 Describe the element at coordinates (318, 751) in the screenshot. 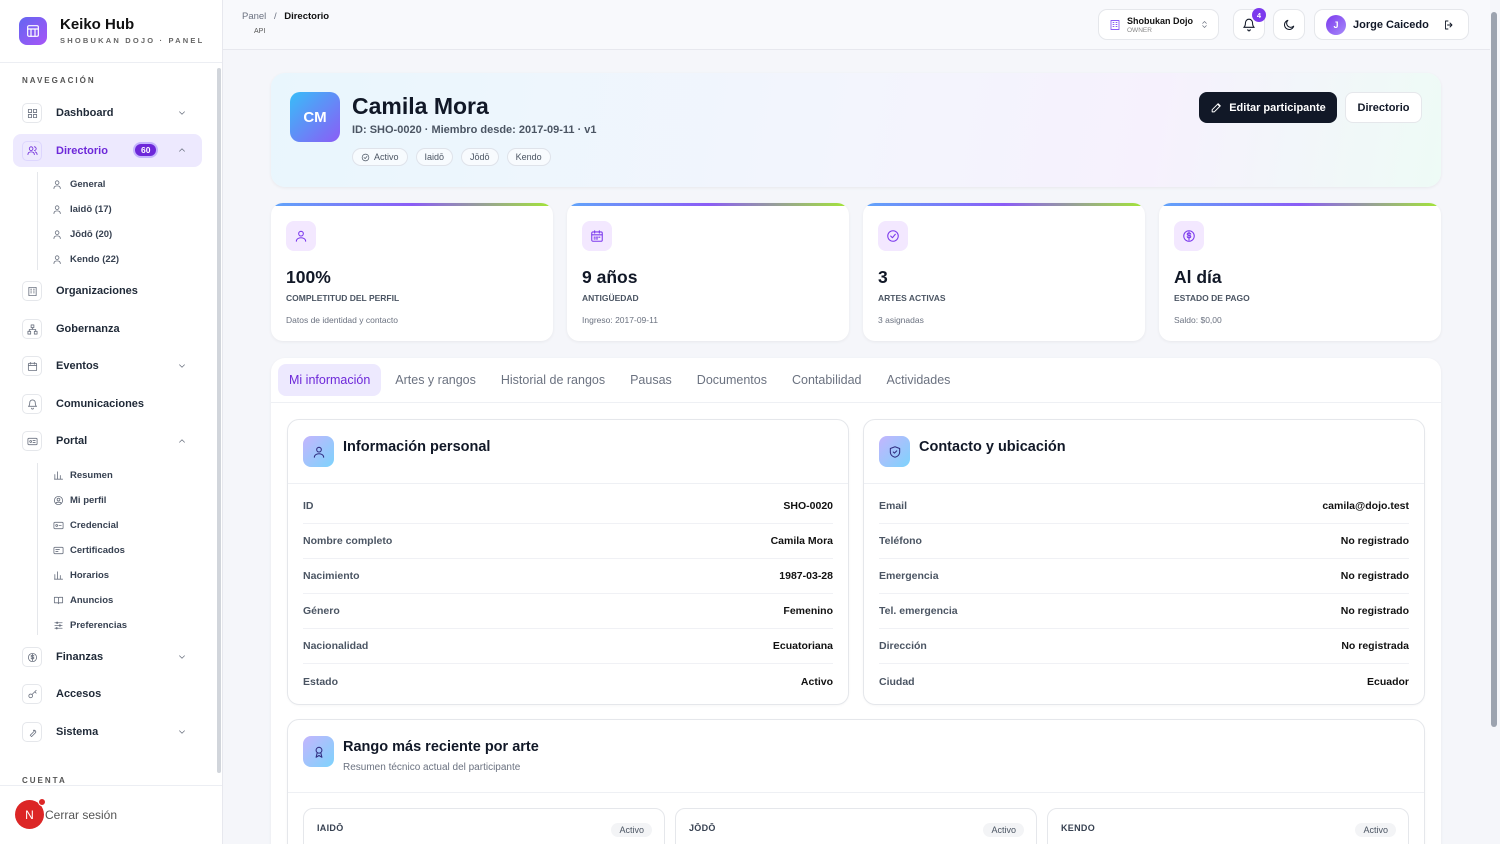

I see `award-icon` at that location.